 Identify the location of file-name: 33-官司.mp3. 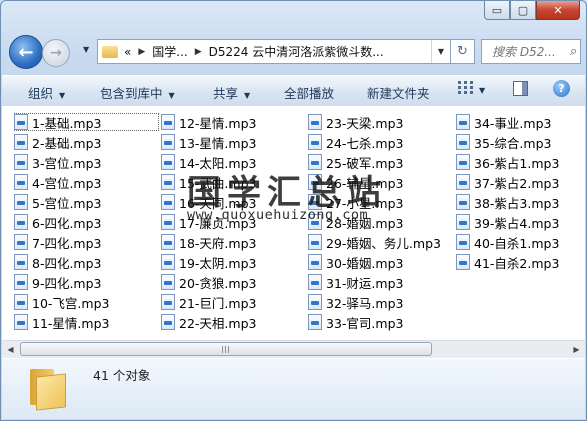
(365, 323).